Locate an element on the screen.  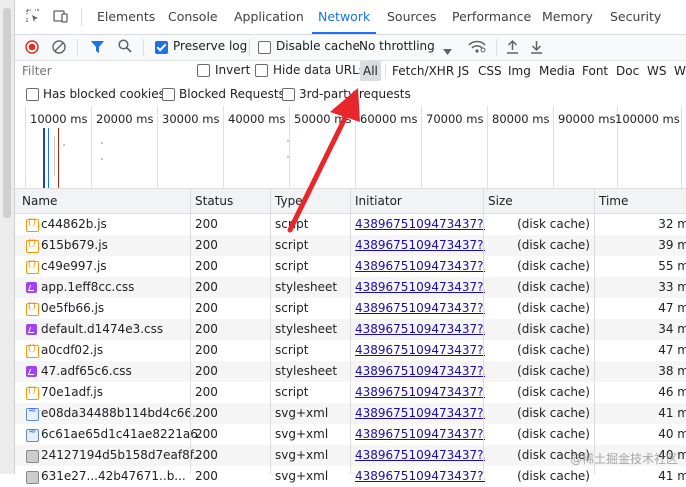
left-scroll-thumb is located at coordinates (7, 113).